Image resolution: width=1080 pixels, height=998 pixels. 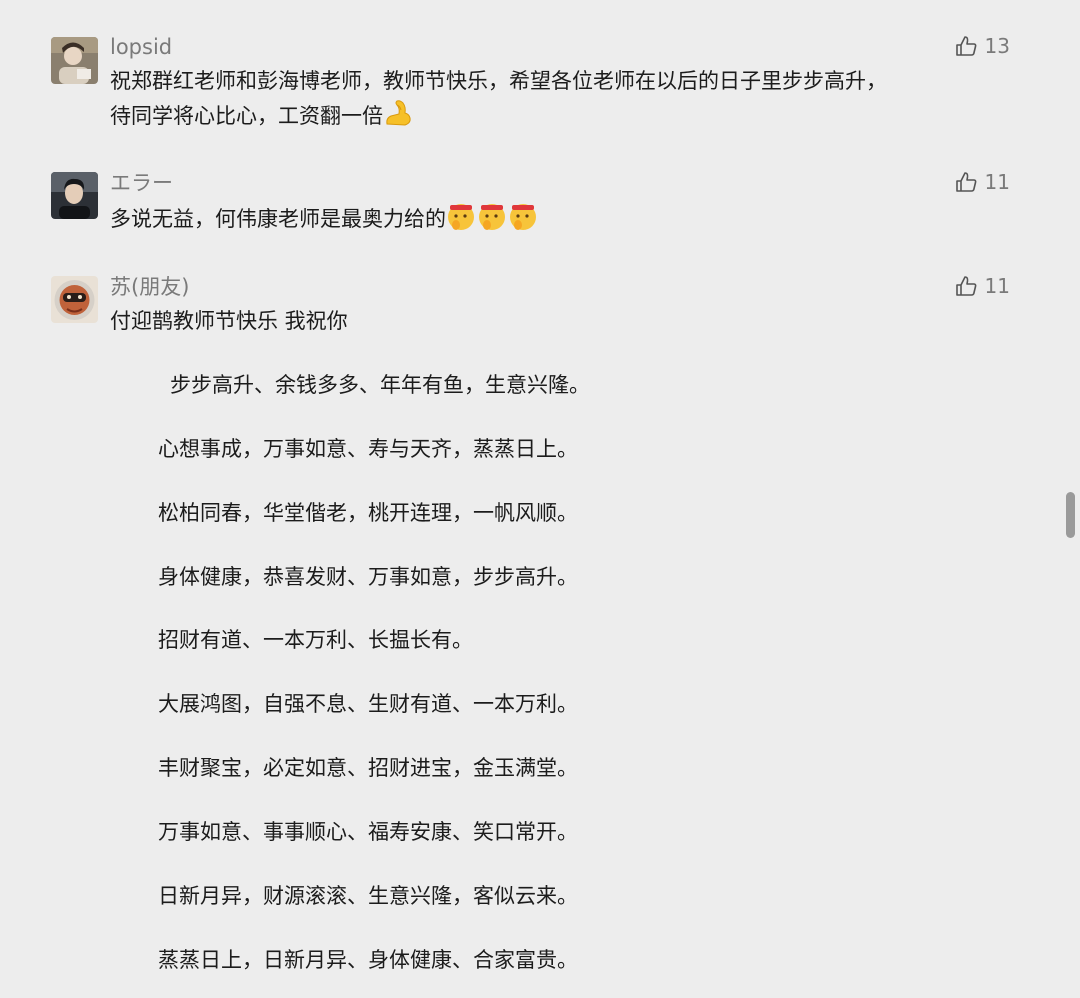 What do you see at coordinates (141, 183) in the screenshot?
I see `username: エラー` at bounding box center [141, 183].